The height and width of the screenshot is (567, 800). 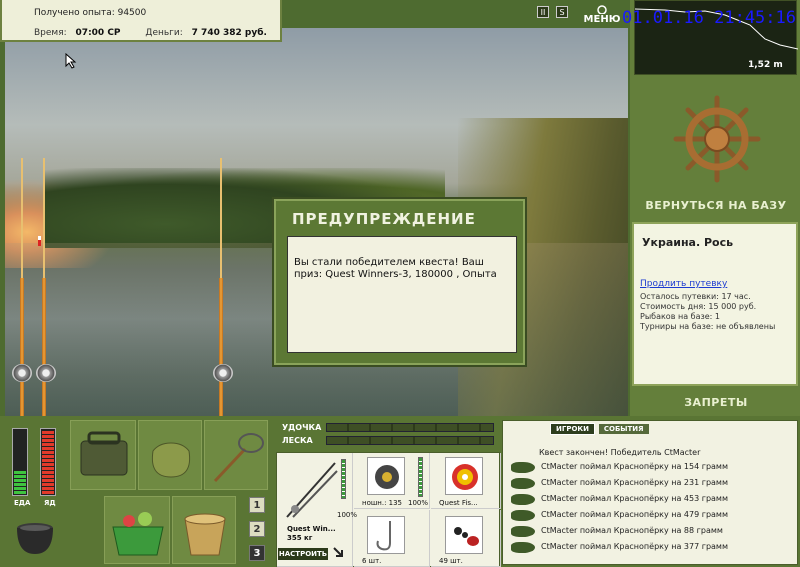 I want to click on ship-wheel-icon, so click(x=717, y=139).